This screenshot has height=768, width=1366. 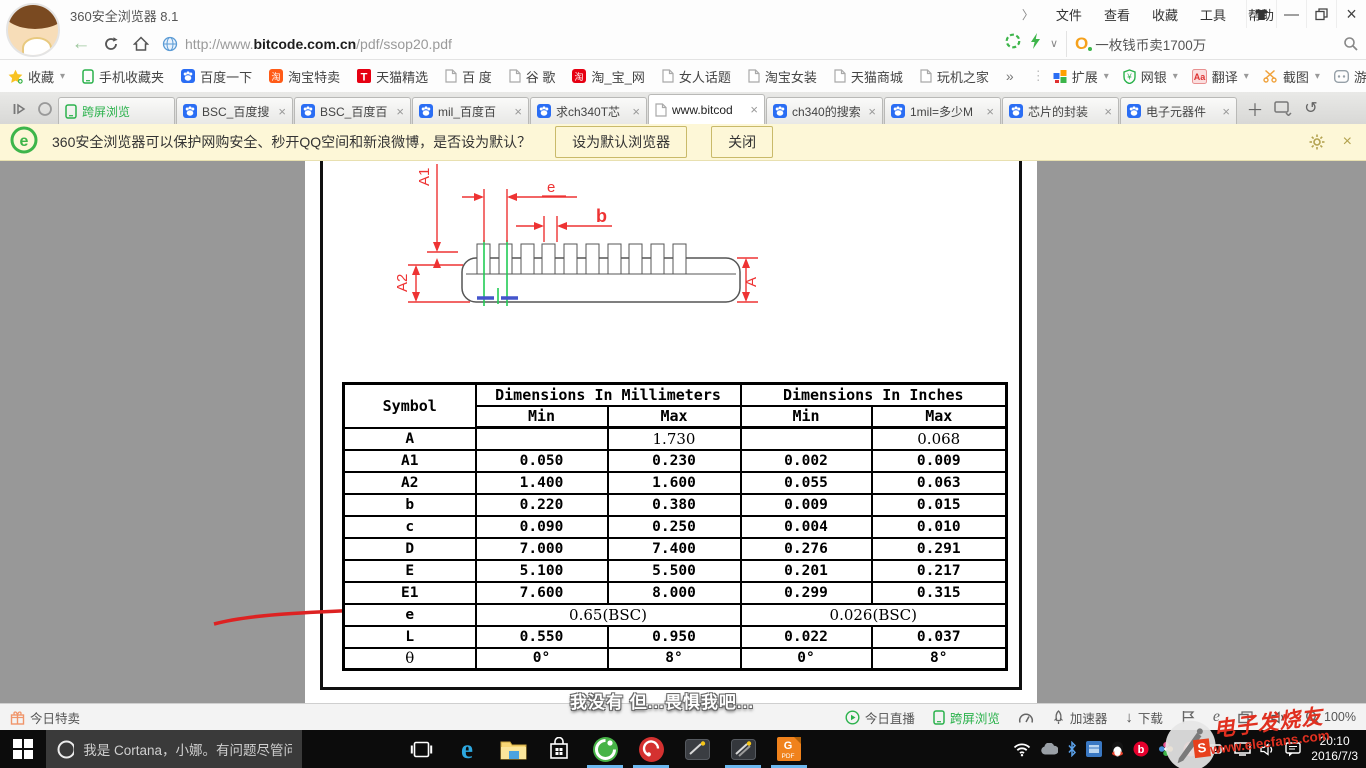 What do you see at coordinates (467, 749) in the screenshot?
I see `taskbar-app-edge: e` at bounding box center [467, 749].